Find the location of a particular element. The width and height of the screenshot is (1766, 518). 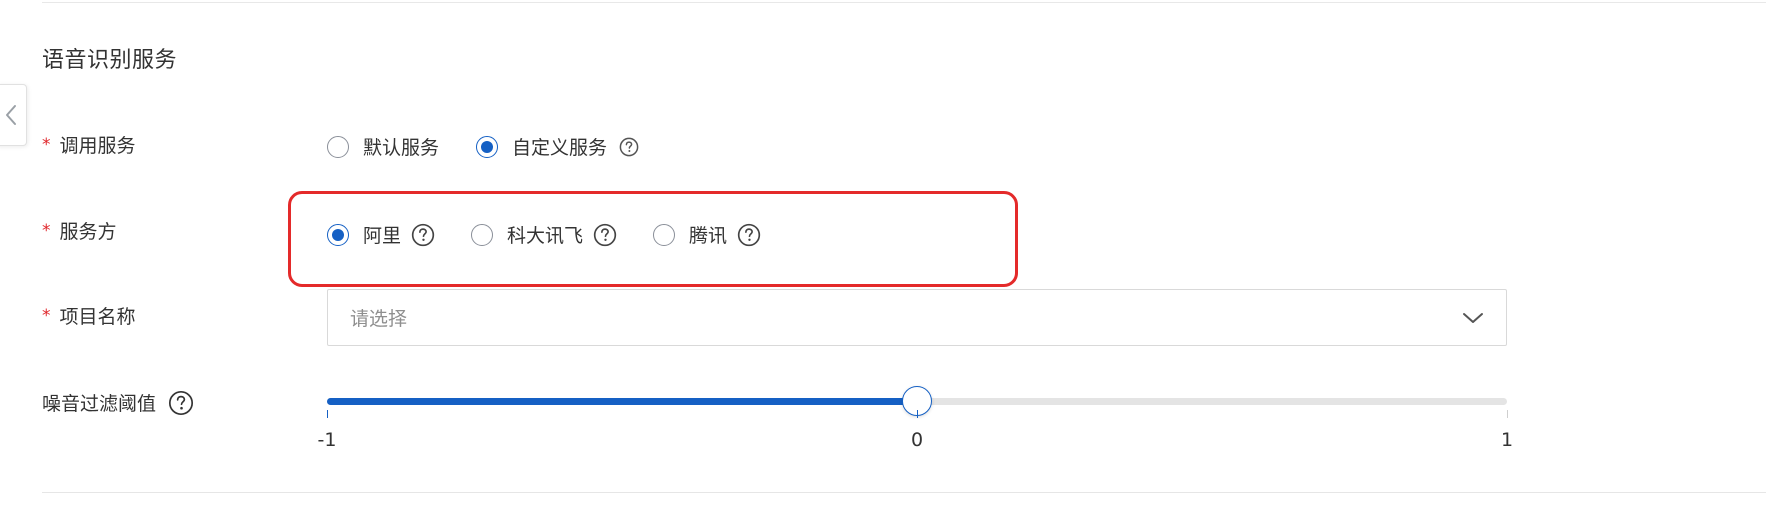

radio-label: 自定义服务 is located at coordinates (560, 148).